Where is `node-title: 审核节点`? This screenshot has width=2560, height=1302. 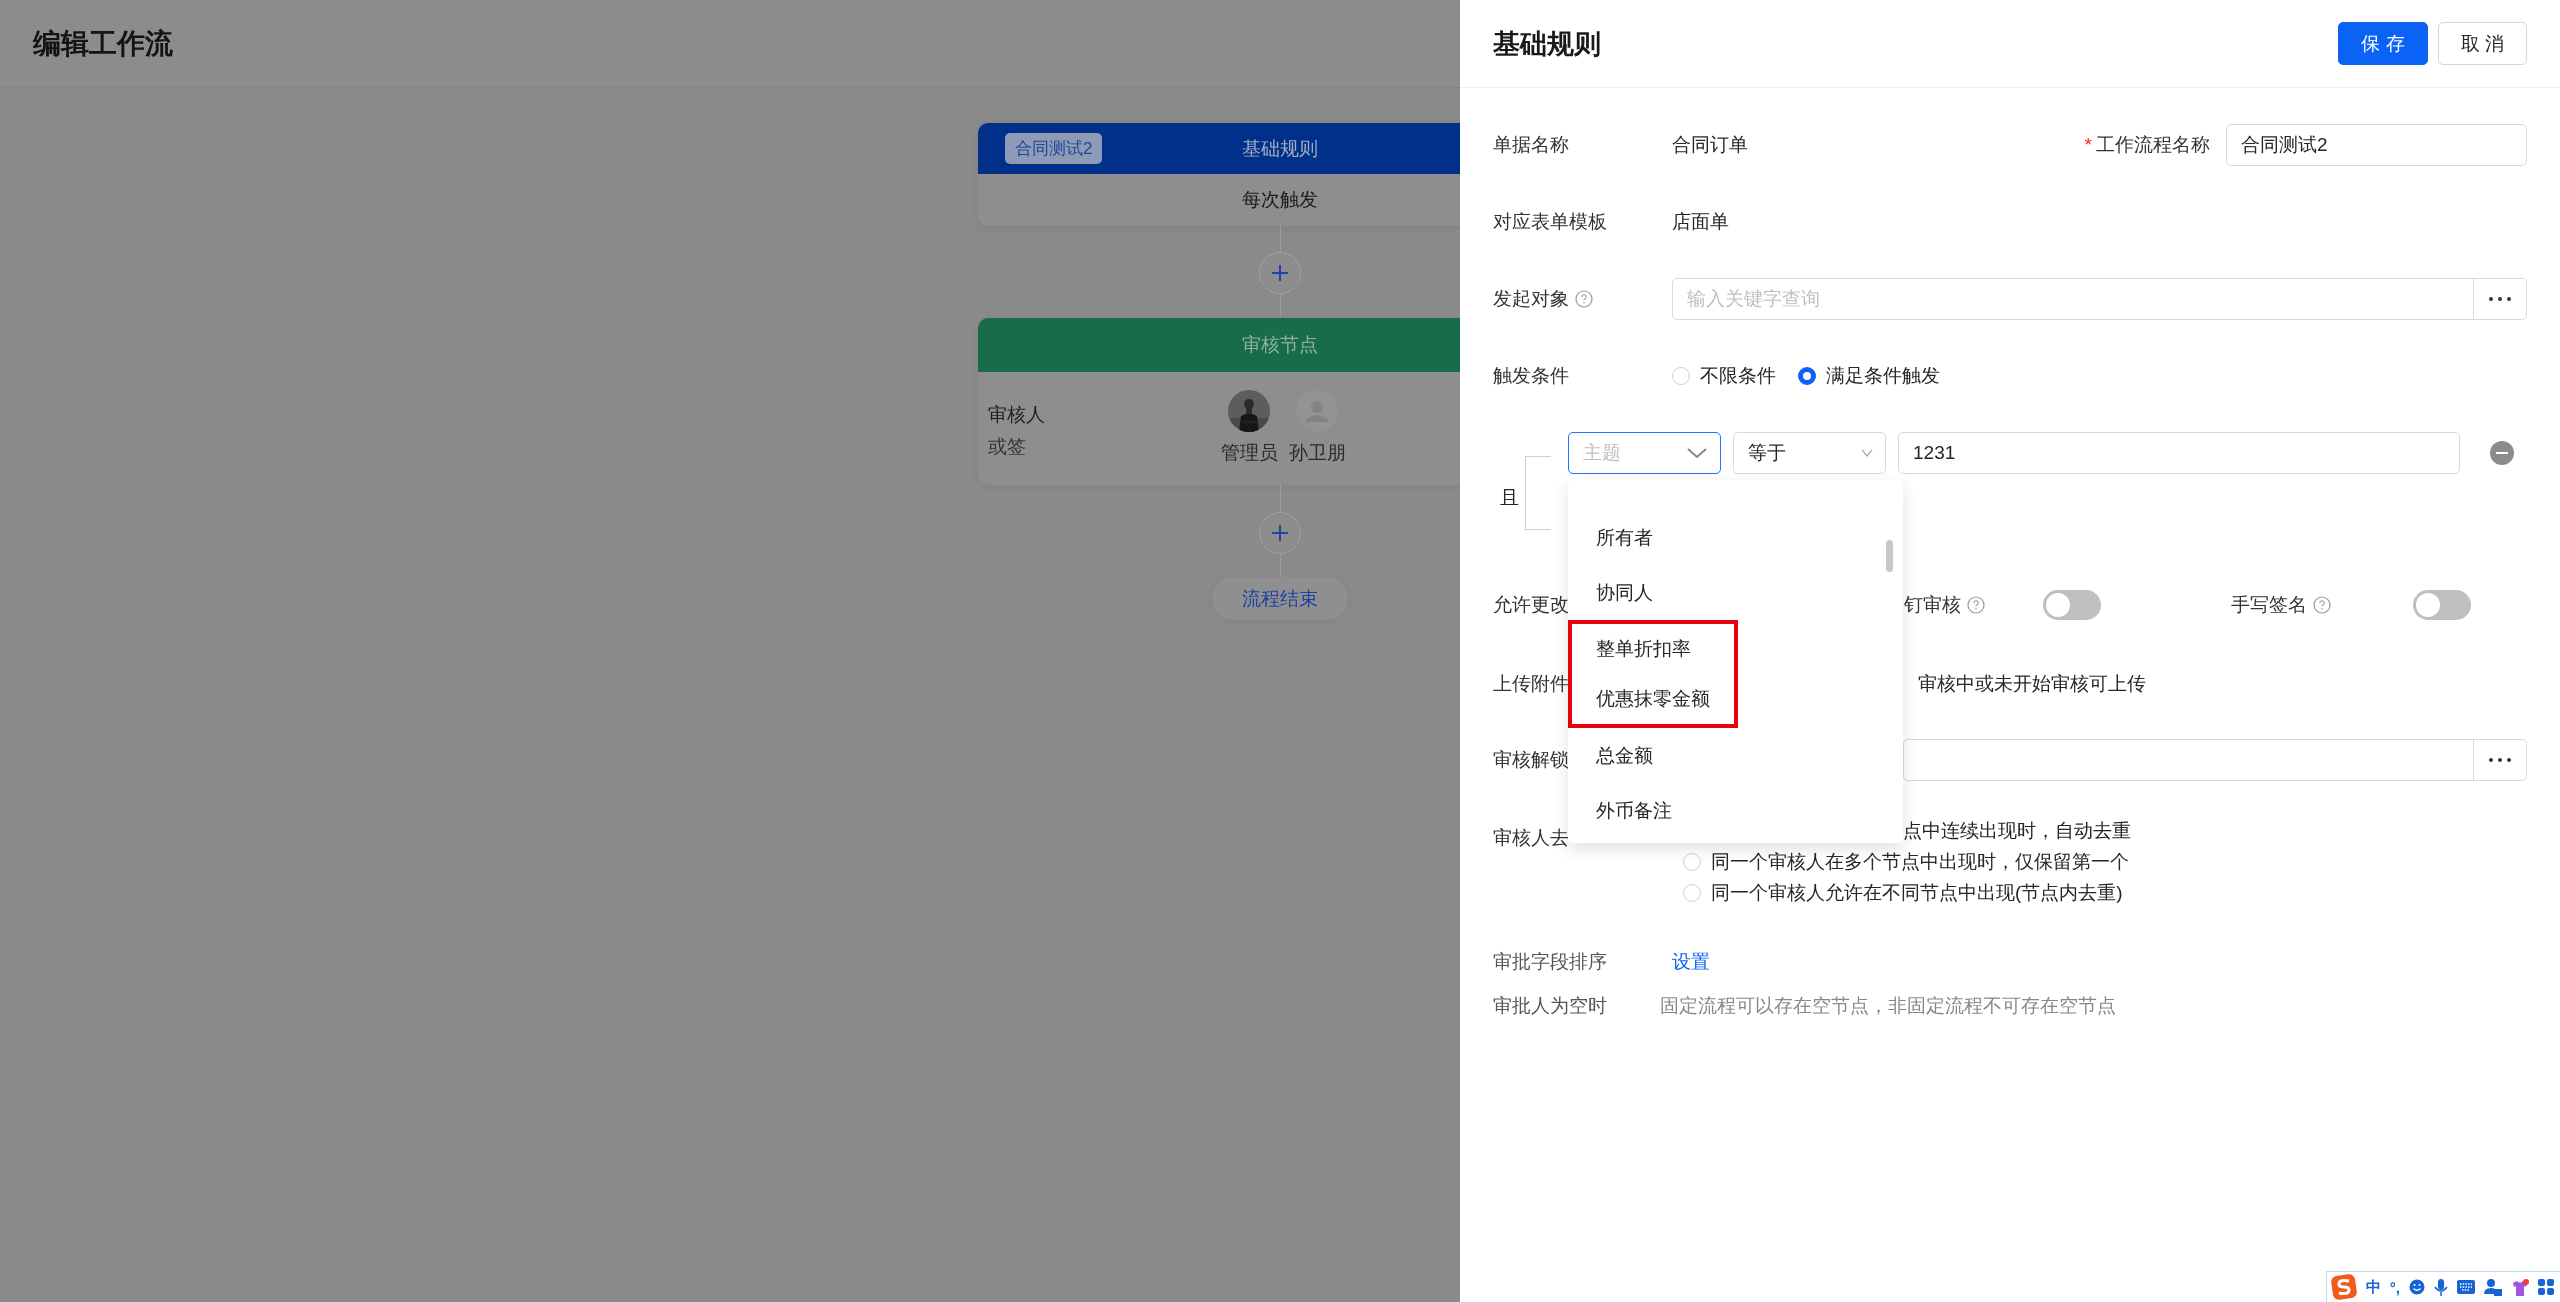 node-title: 审核节点 is located at coordinates (1280, 345).